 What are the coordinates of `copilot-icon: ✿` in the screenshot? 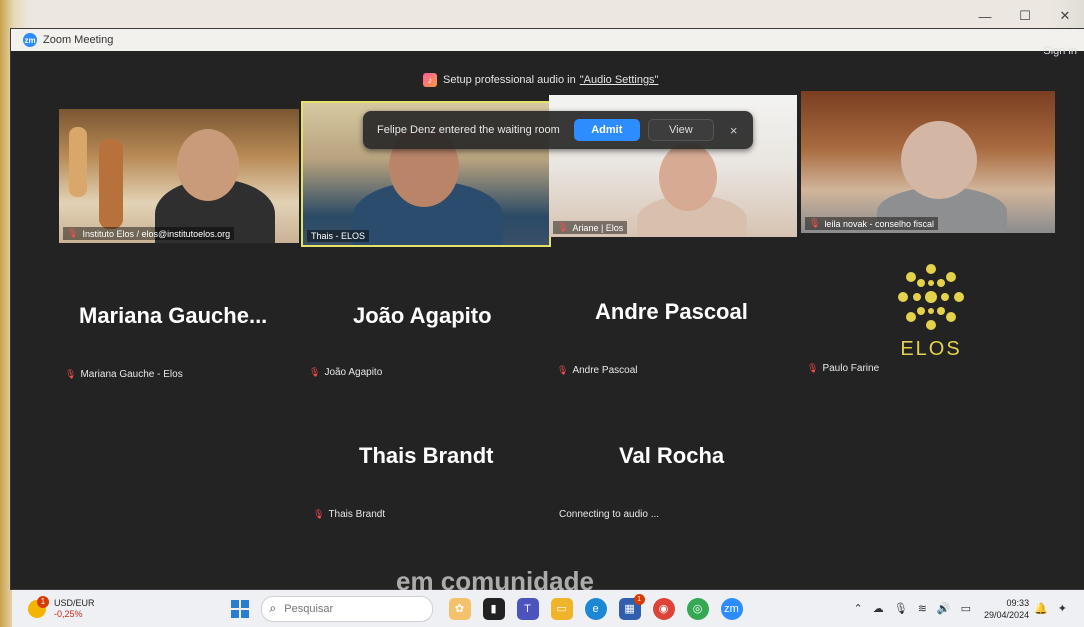 It's located at (459, 608).